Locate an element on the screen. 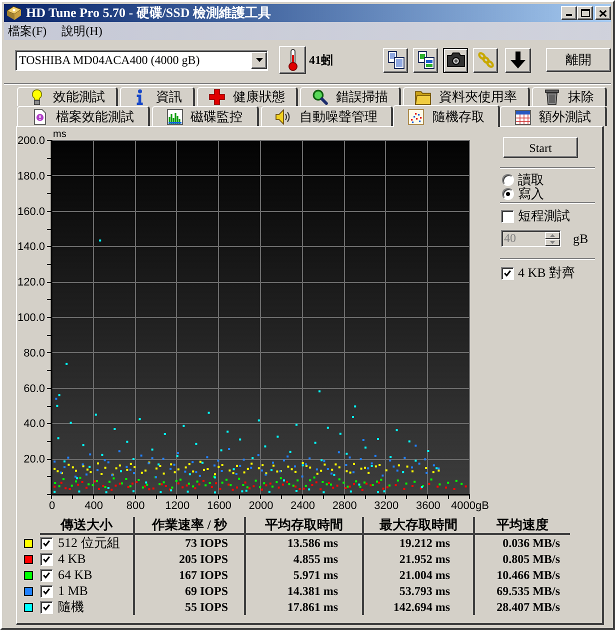  column-header: 平均存取時間 is located at coordinates (303, 526).